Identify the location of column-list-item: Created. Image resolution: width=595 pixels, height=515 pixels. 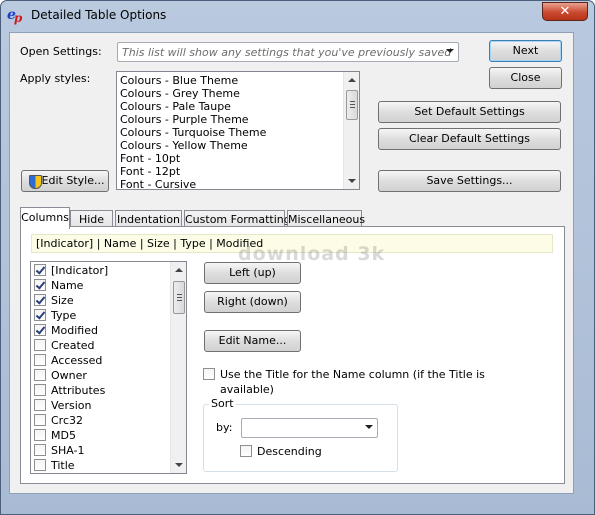
(101, 345).